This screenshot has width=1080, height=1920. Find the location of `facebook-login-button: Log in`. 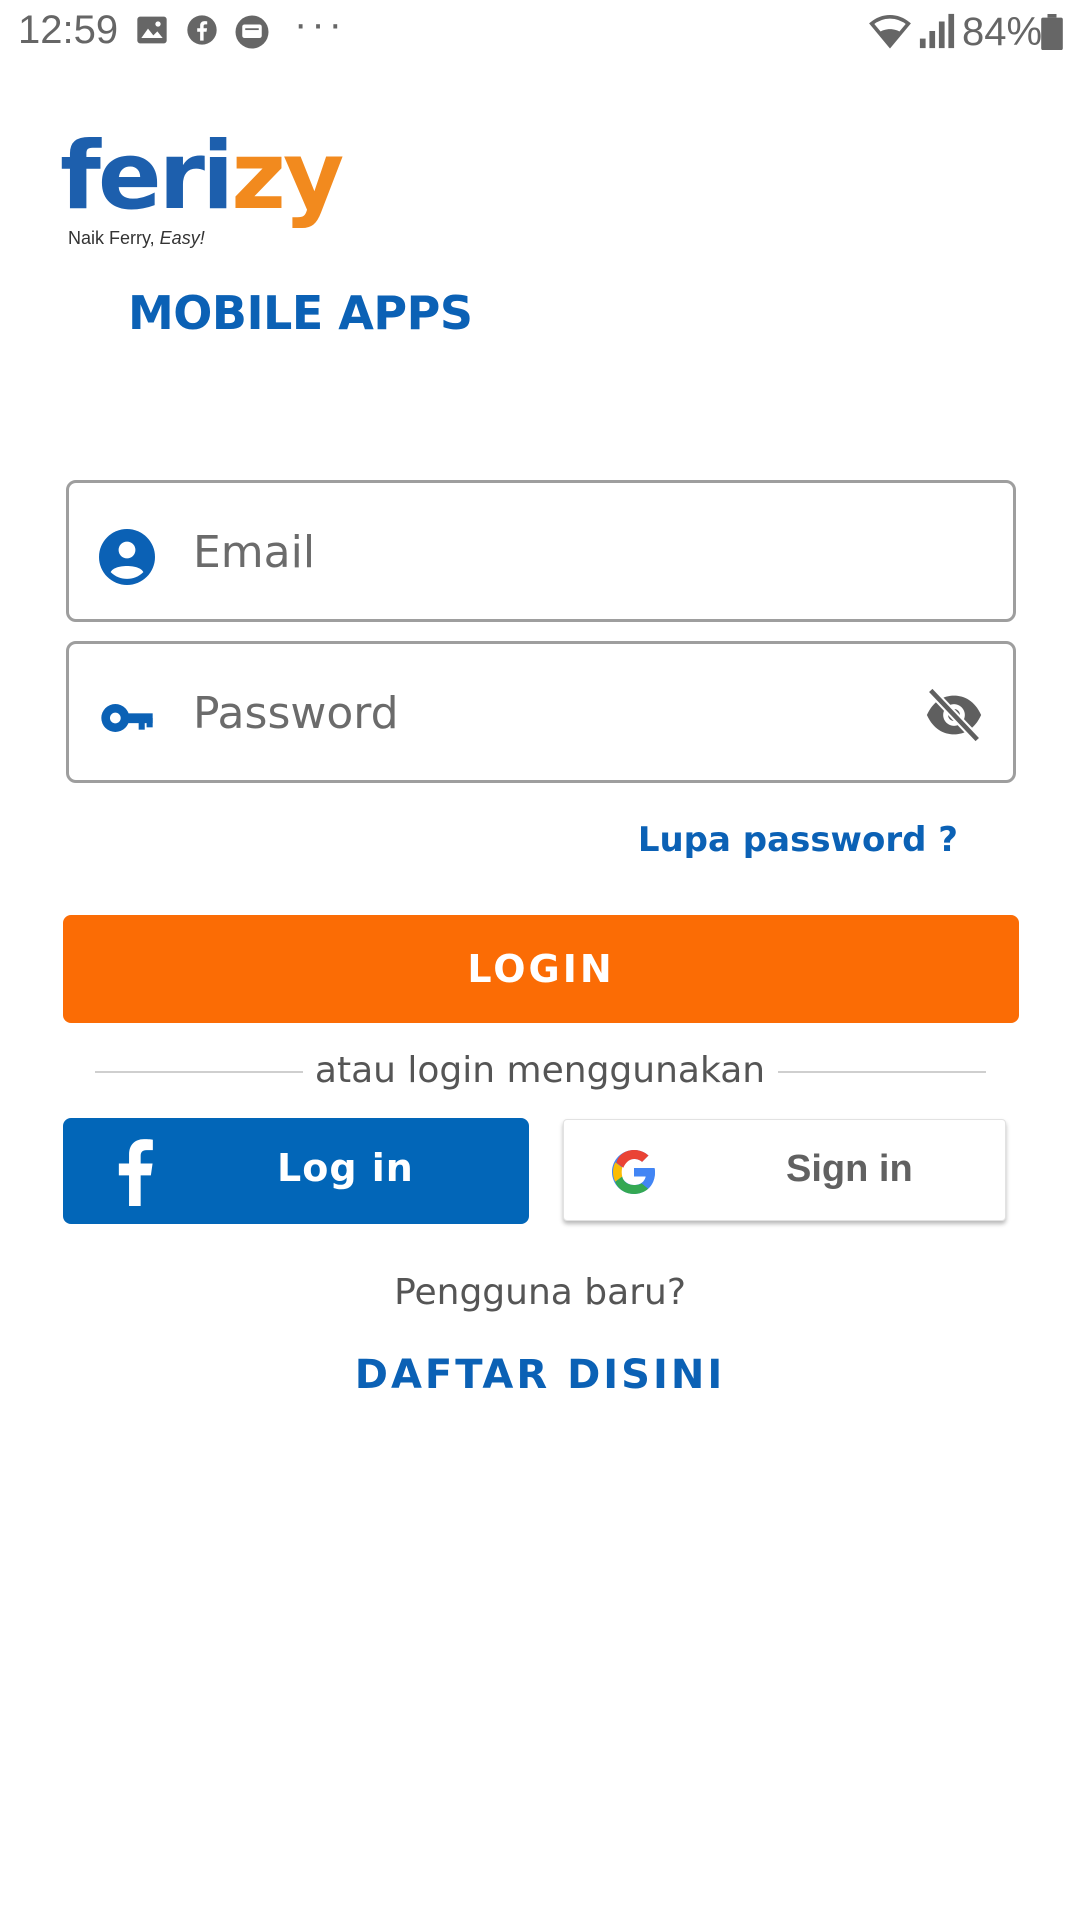

facebook-login-button: Log in is located at coordinates (296, 1171).